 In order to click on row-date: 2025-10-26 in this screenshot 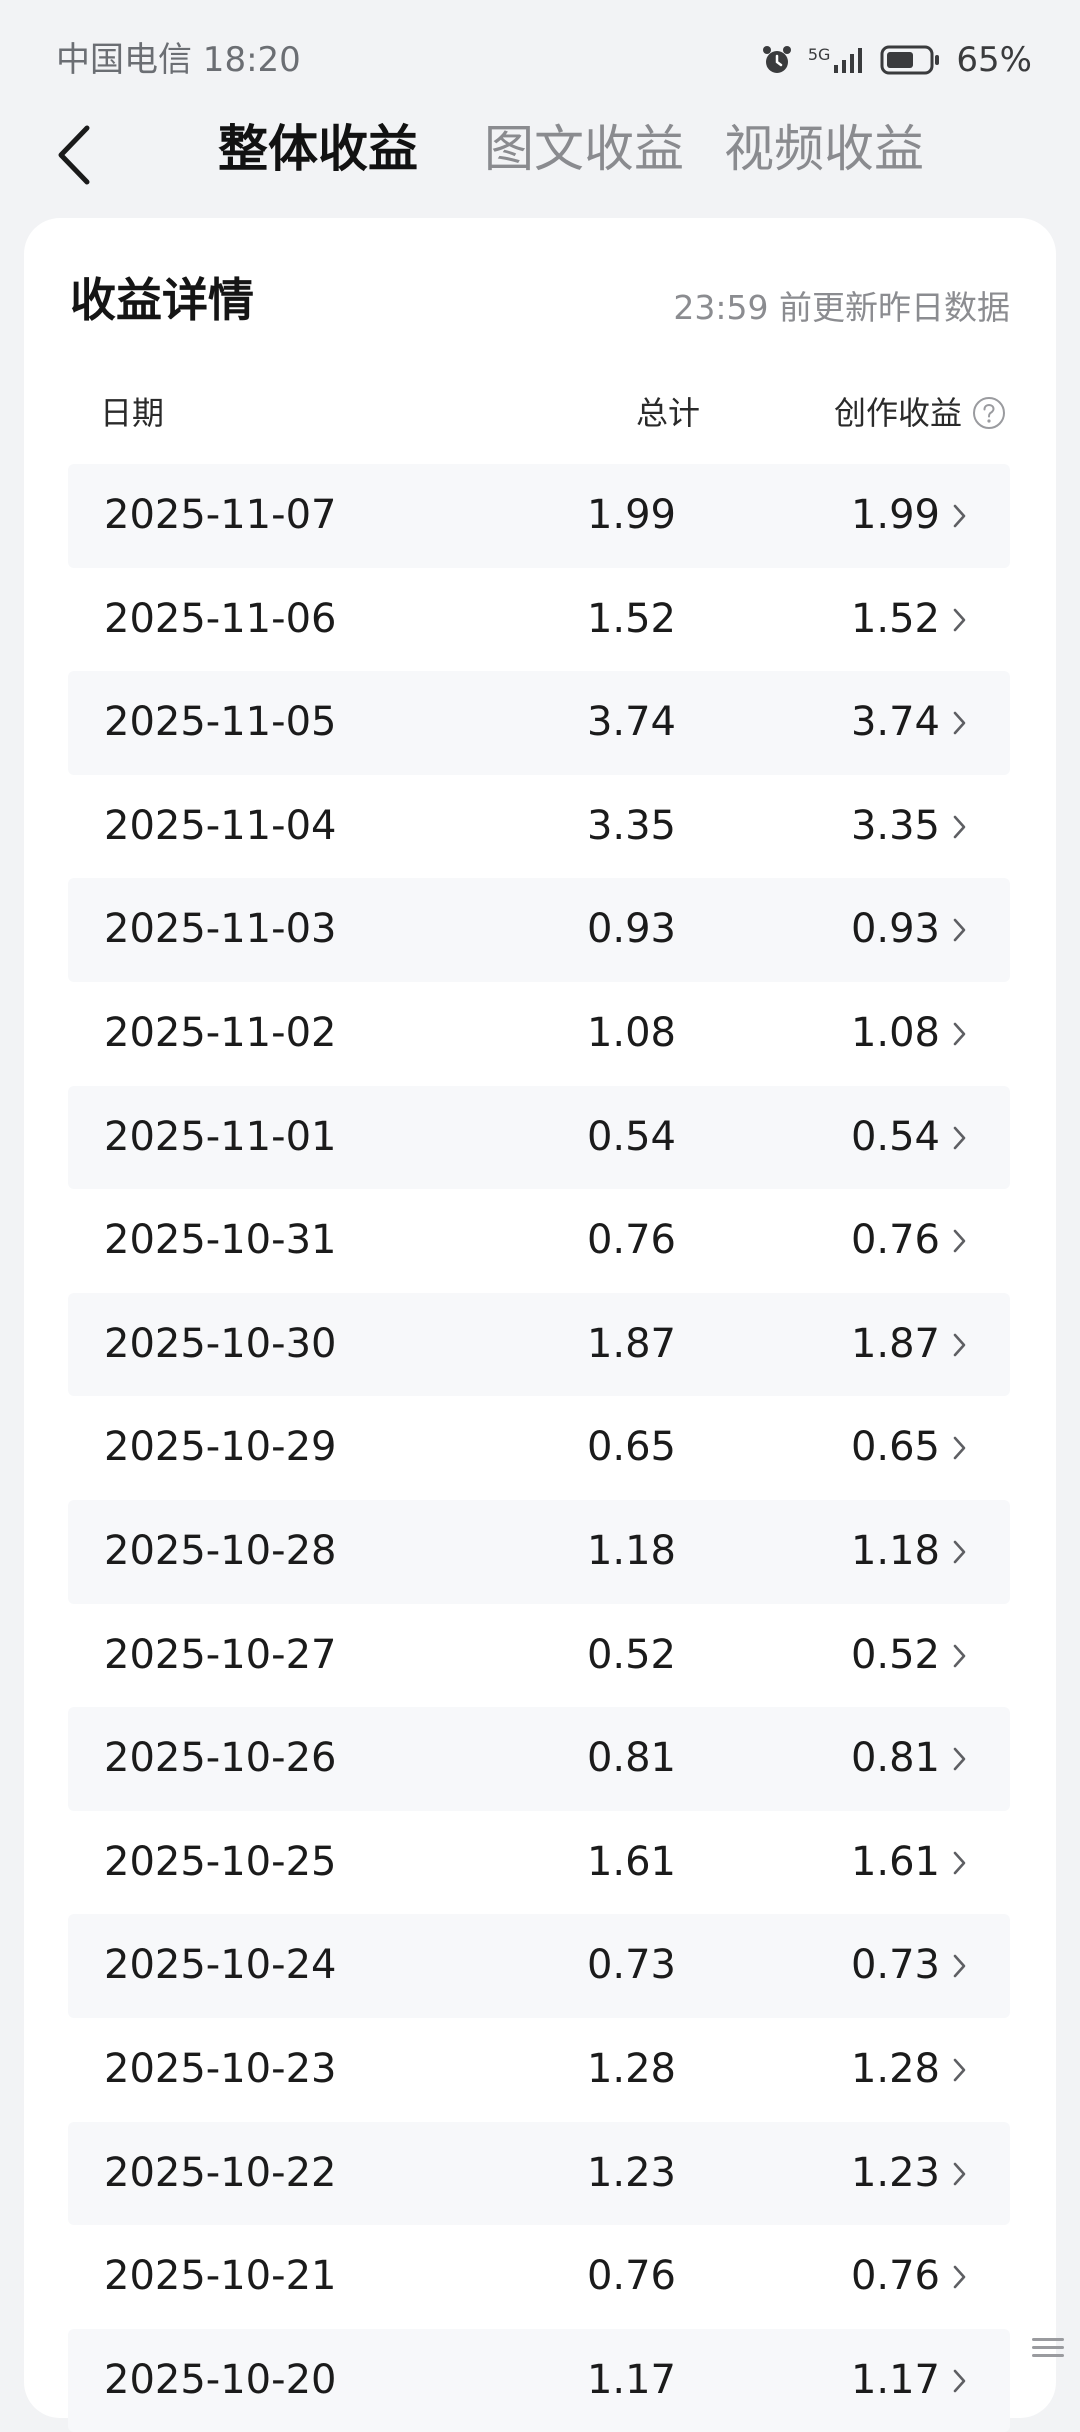, I will do `click(220, 1758)`.